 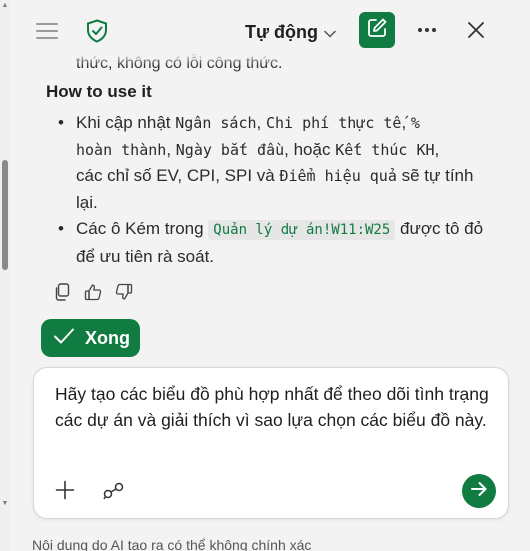 I want to click on feedback-bar, so click(x=93, y=292).